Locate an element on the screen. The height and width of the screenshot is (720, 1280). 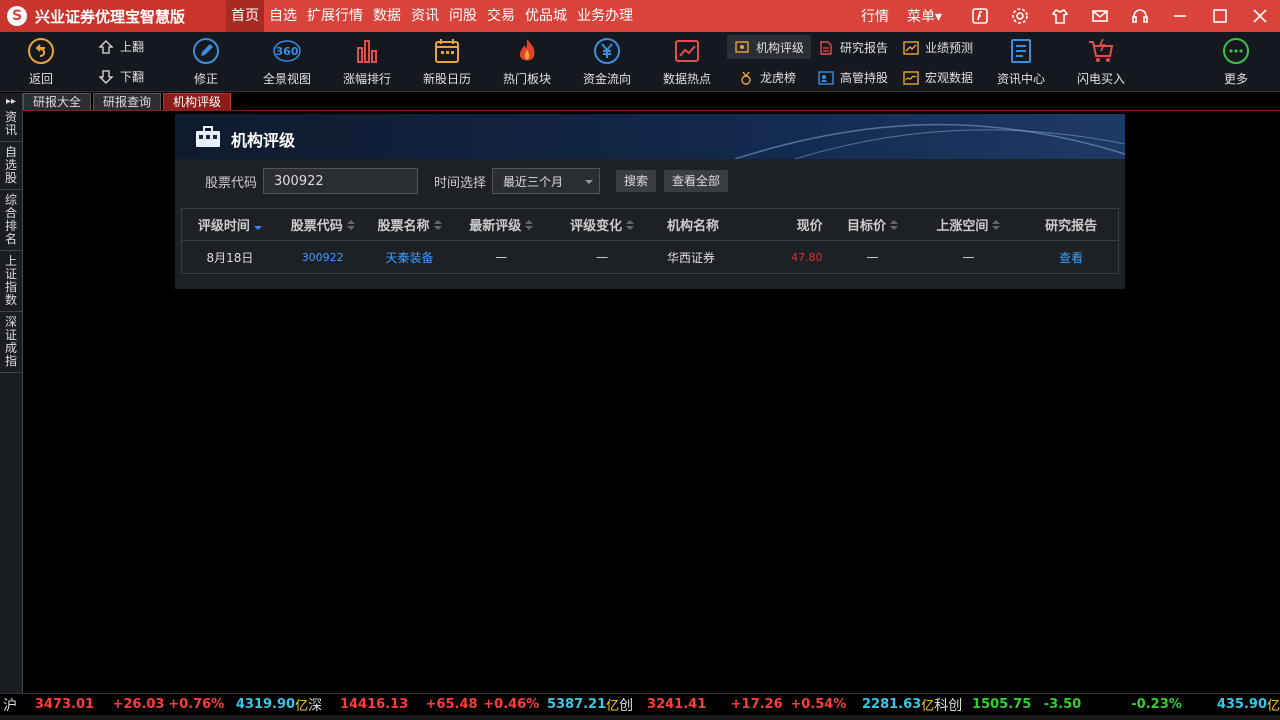
exec-holding-button: 高管持股 is located at coordinates (853, 77).